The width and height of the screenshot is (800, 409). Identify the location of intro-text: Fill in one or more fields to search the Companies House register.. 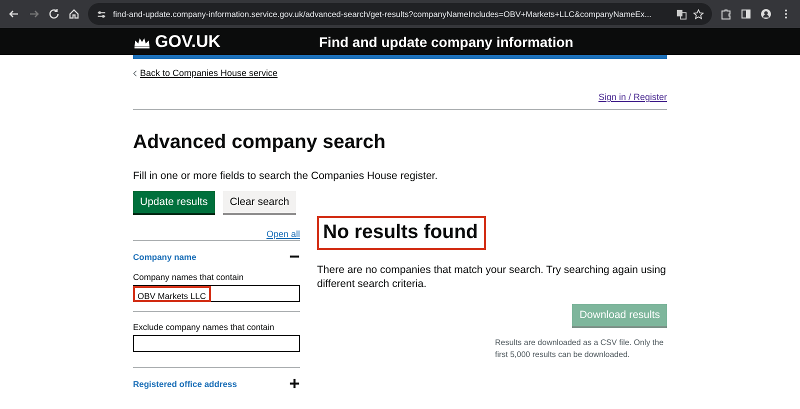
(286, 176).